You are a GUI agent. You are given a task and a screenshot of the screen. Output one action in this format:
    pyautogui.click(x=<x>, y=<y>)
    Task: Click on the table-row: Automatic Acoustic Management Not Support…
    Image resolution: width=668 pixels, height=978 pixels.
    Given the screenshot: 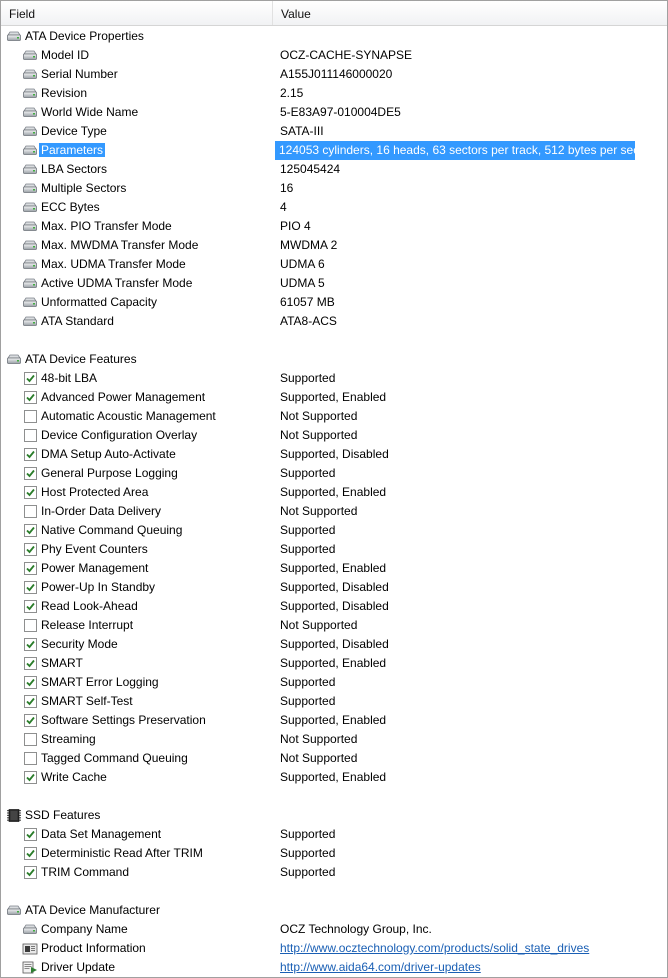 What is the action you would take?
    pyautogui.click(x=334, y=416)
    